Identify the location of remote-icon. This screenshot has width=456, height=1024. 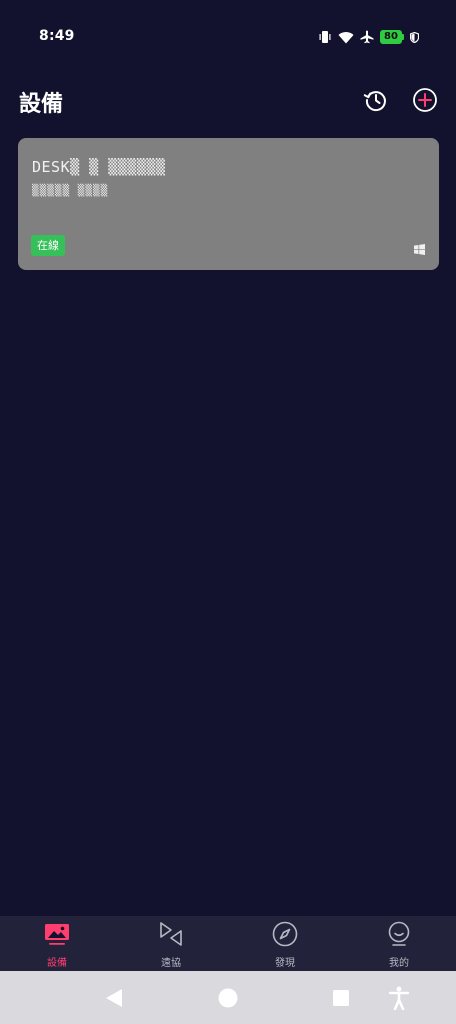
(171, 934).